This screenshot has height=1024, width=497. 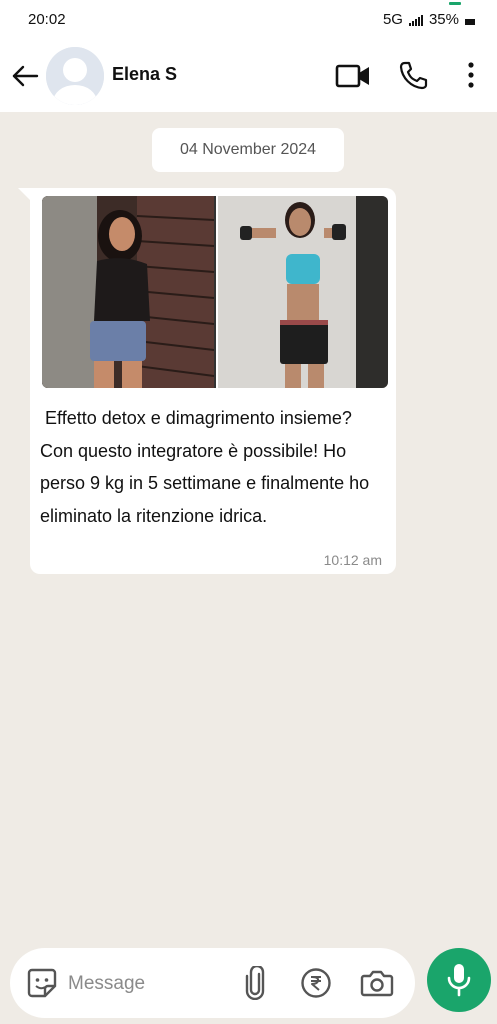 What do you see at coordinates (415, 20) in the screenshot?
I see `signal-icon` at bounding box center [415, 20].